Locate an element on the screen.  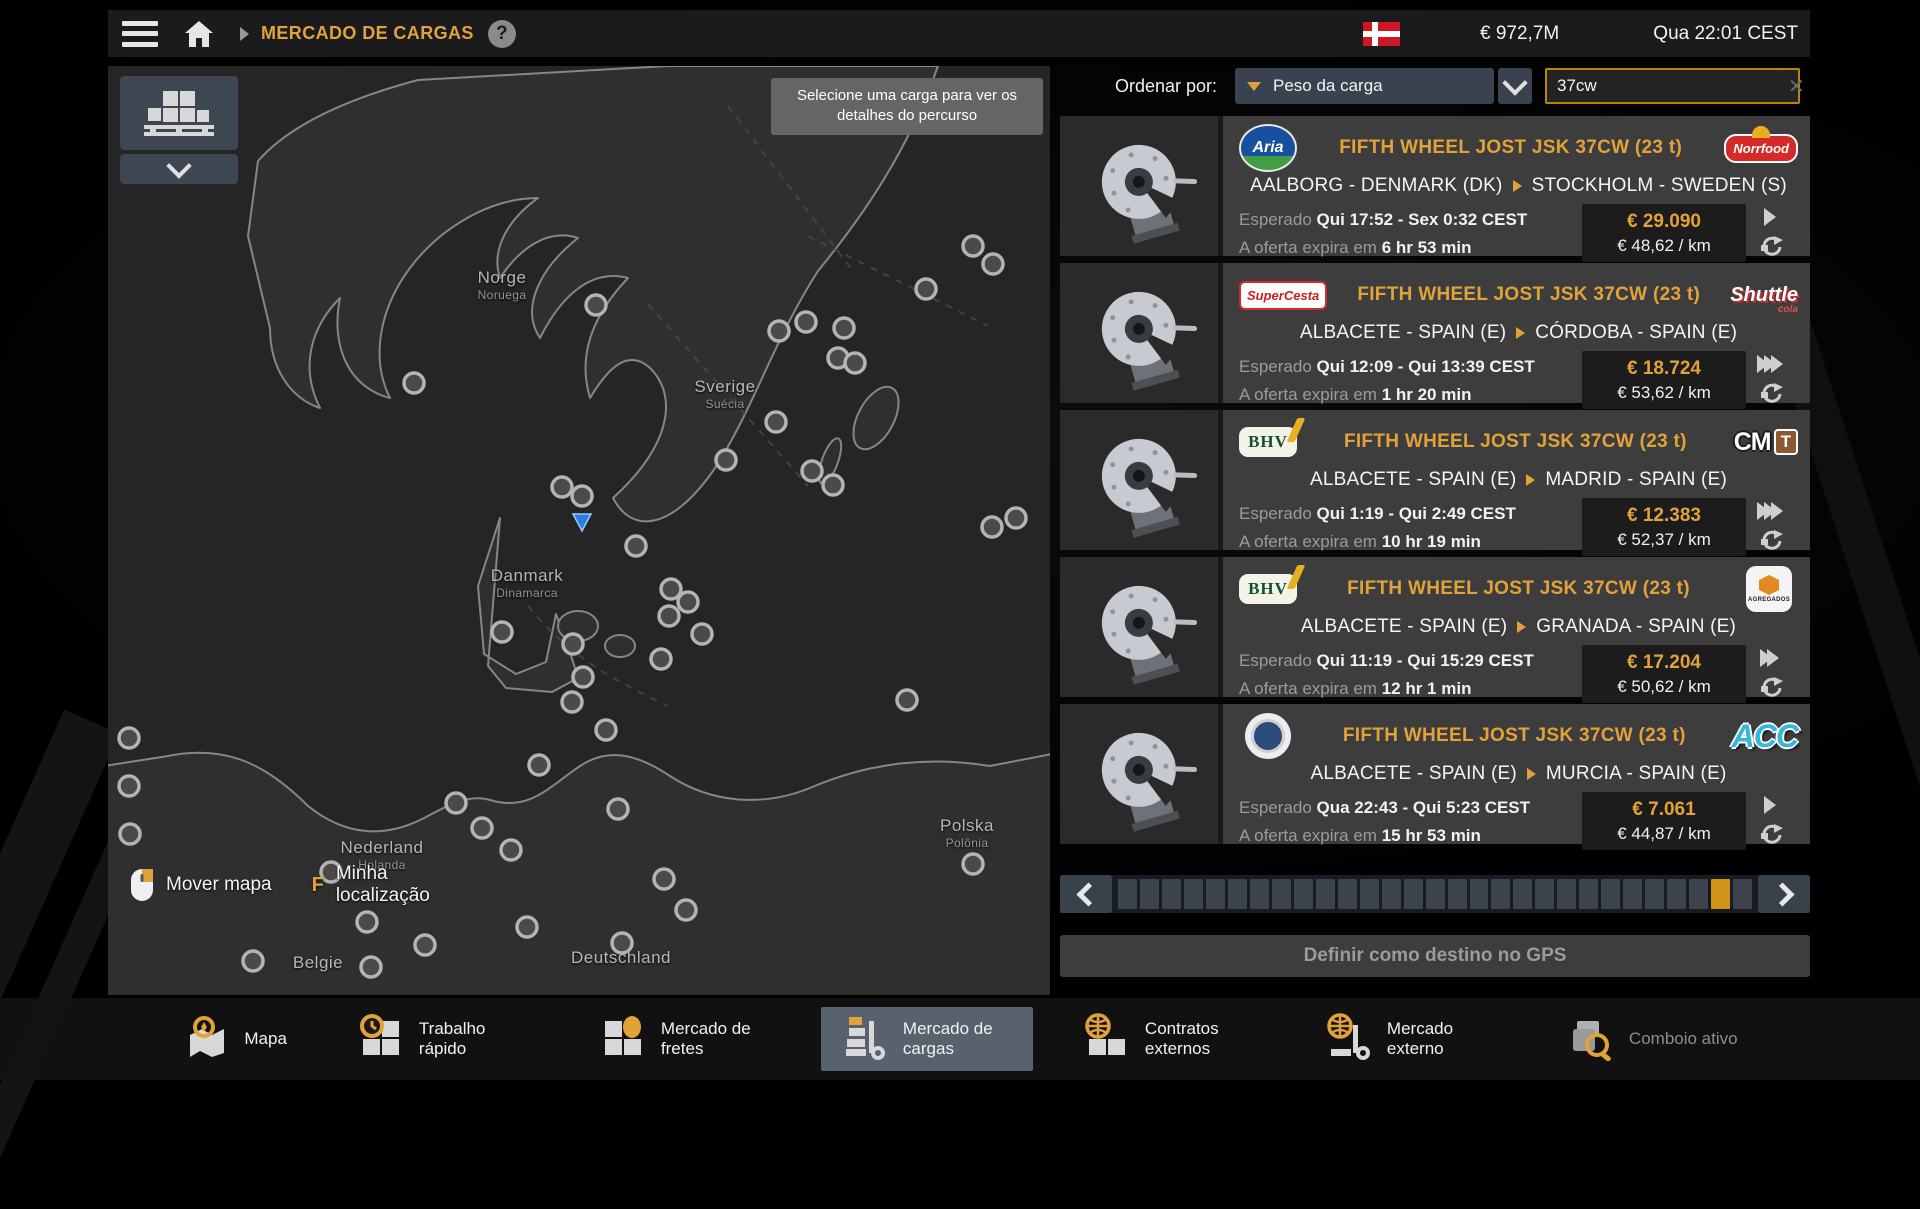
nav-external-contracts: Contratos externos is located at coordinates (1169, 1039).